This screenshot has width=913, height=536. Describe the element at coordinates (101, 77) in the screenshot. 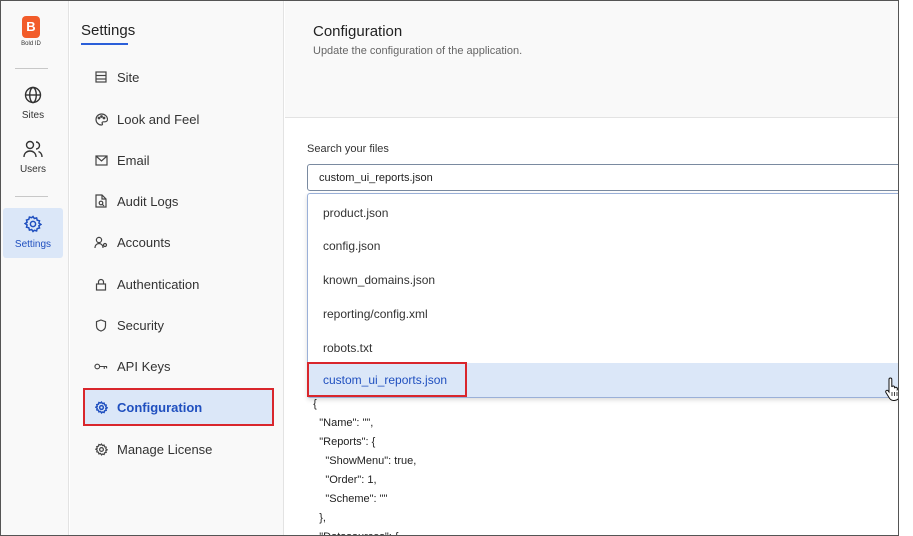

I see `site-icon` at that location.